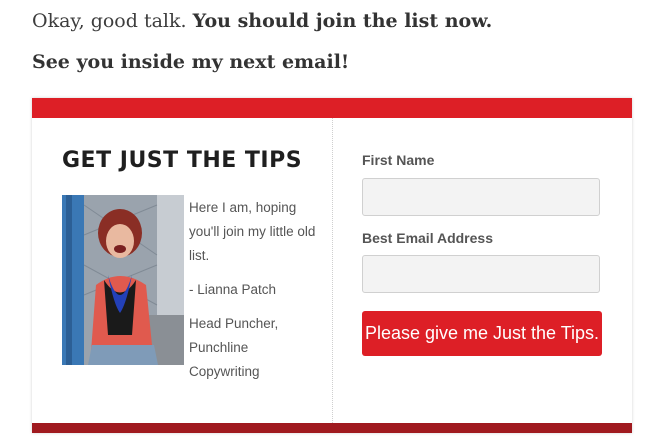  What do you see at coordinates (427, 238) in the screenshot?
I see `email-label: Best Email Address` at bounding box center [427, 238].